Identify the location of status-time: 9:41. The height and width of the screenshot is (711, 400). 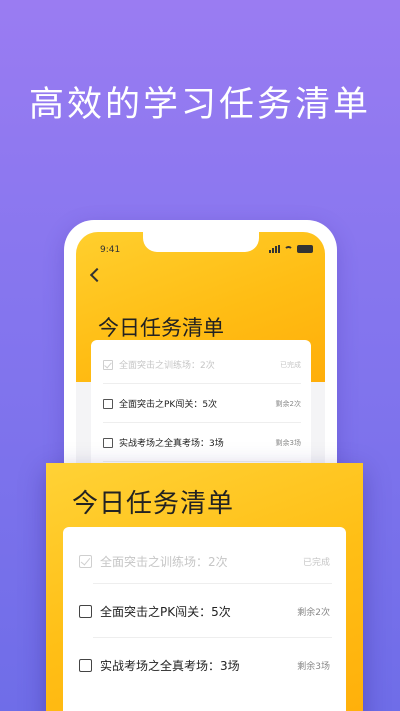
(110, 250).